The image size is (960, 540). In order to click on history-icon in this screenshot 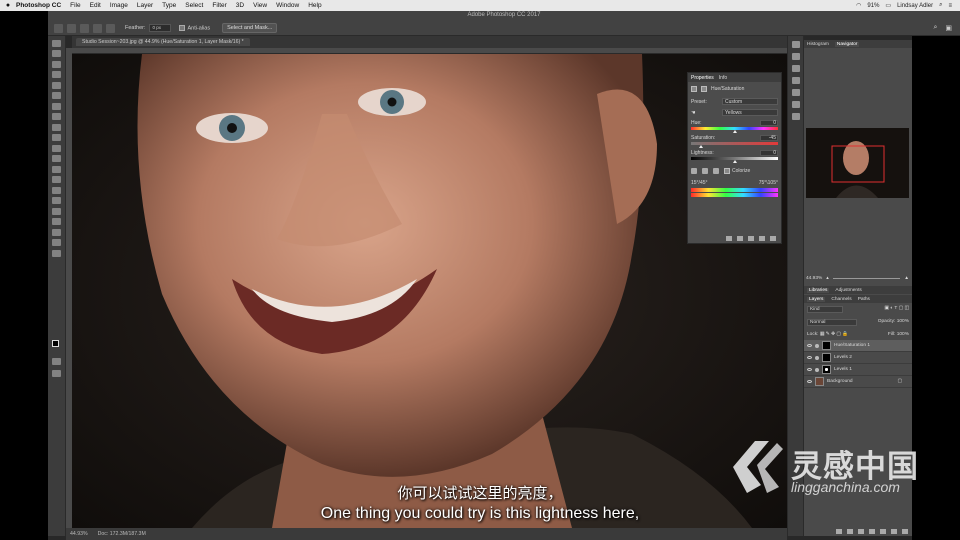, I will do `click(795, 44)`.